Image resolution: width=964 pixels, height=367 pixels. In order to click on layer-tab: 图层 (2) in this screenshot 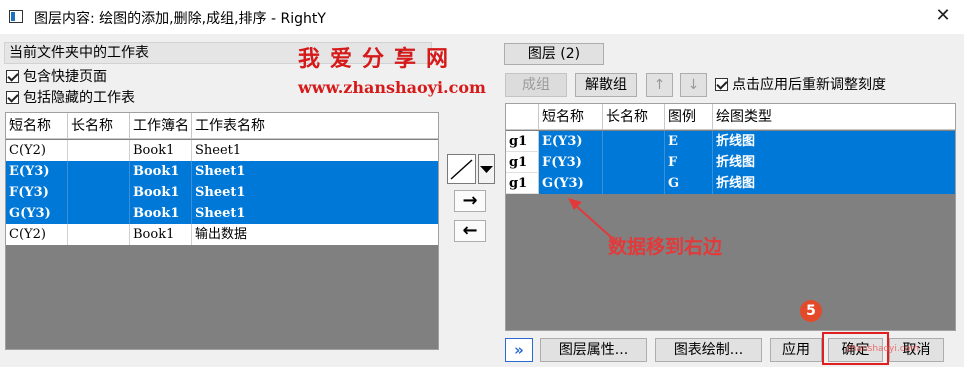, I will do `click(554, 54)`.